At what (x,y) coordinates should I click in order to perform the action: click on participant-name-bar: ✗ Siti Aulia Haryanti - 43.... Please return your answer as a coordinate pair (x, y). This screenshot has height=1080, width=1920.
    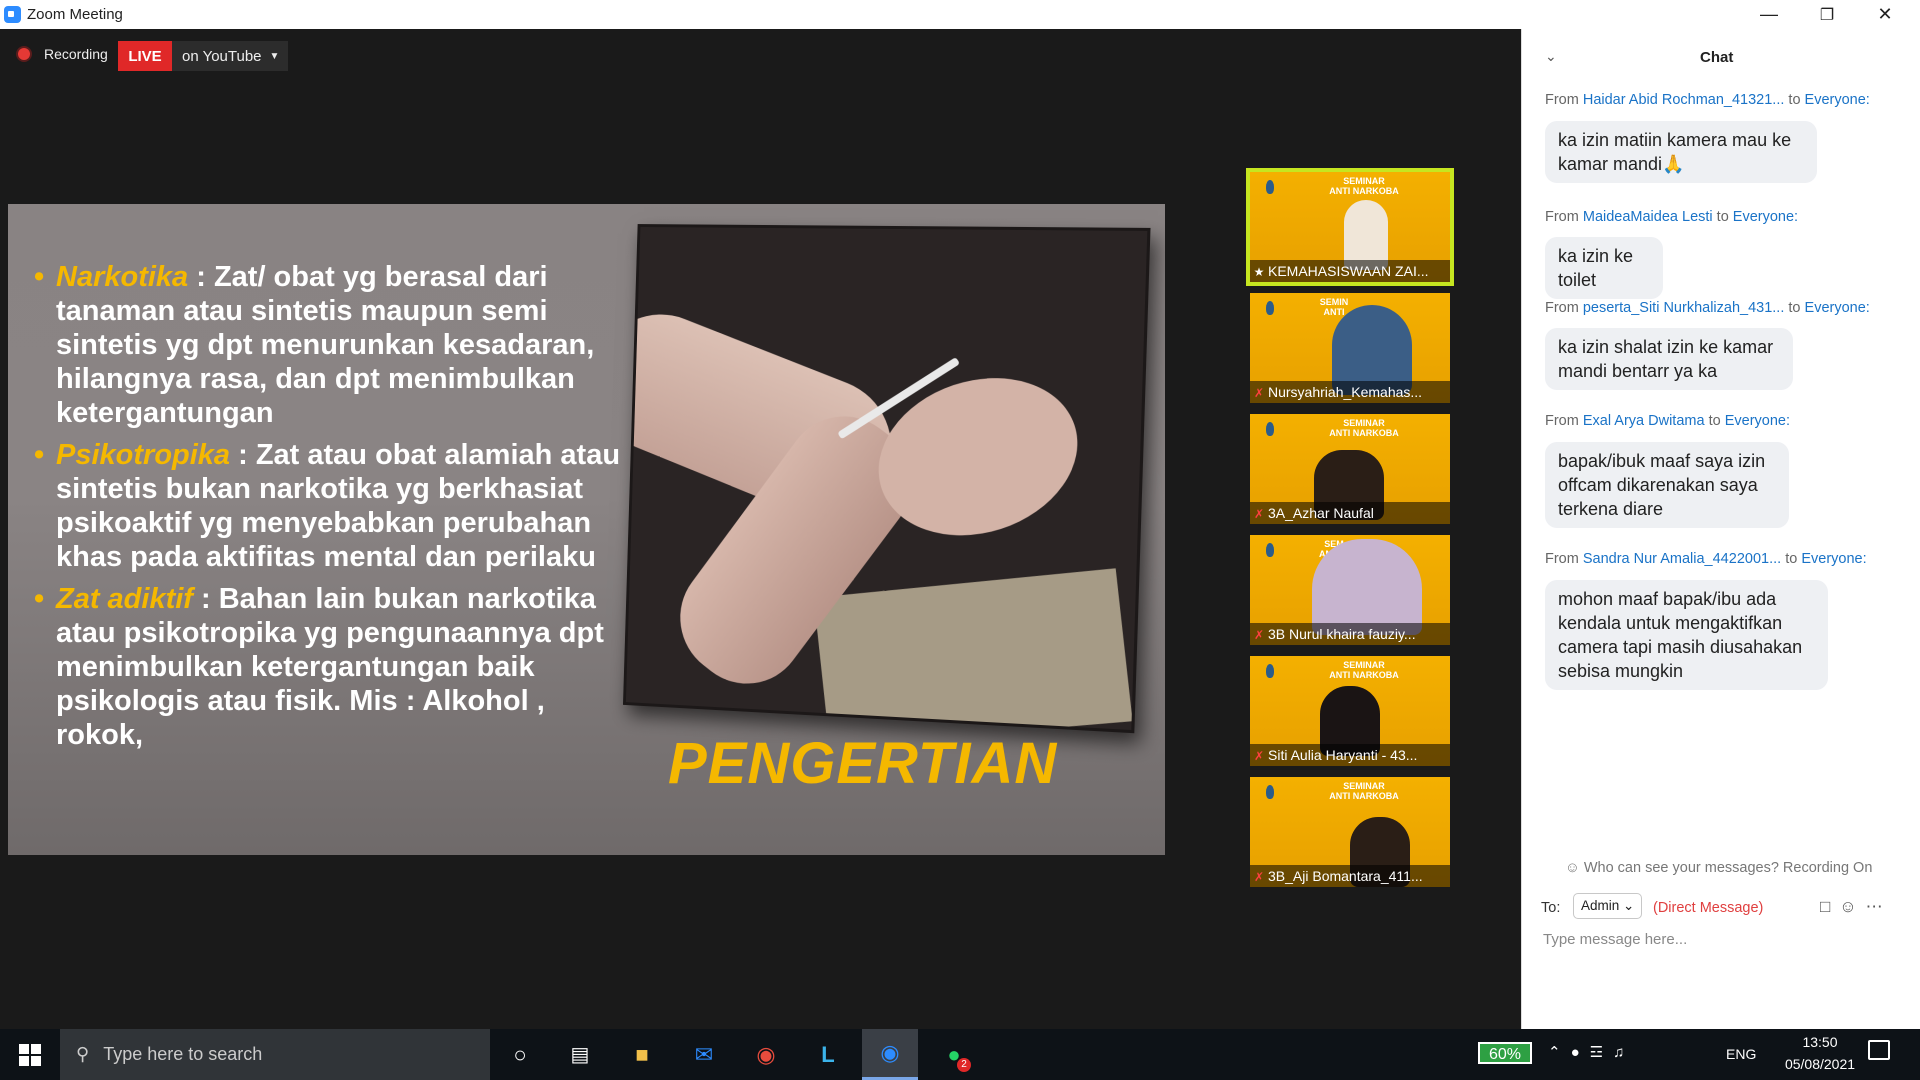
    Looking at the image, I should click on (1350, 755).